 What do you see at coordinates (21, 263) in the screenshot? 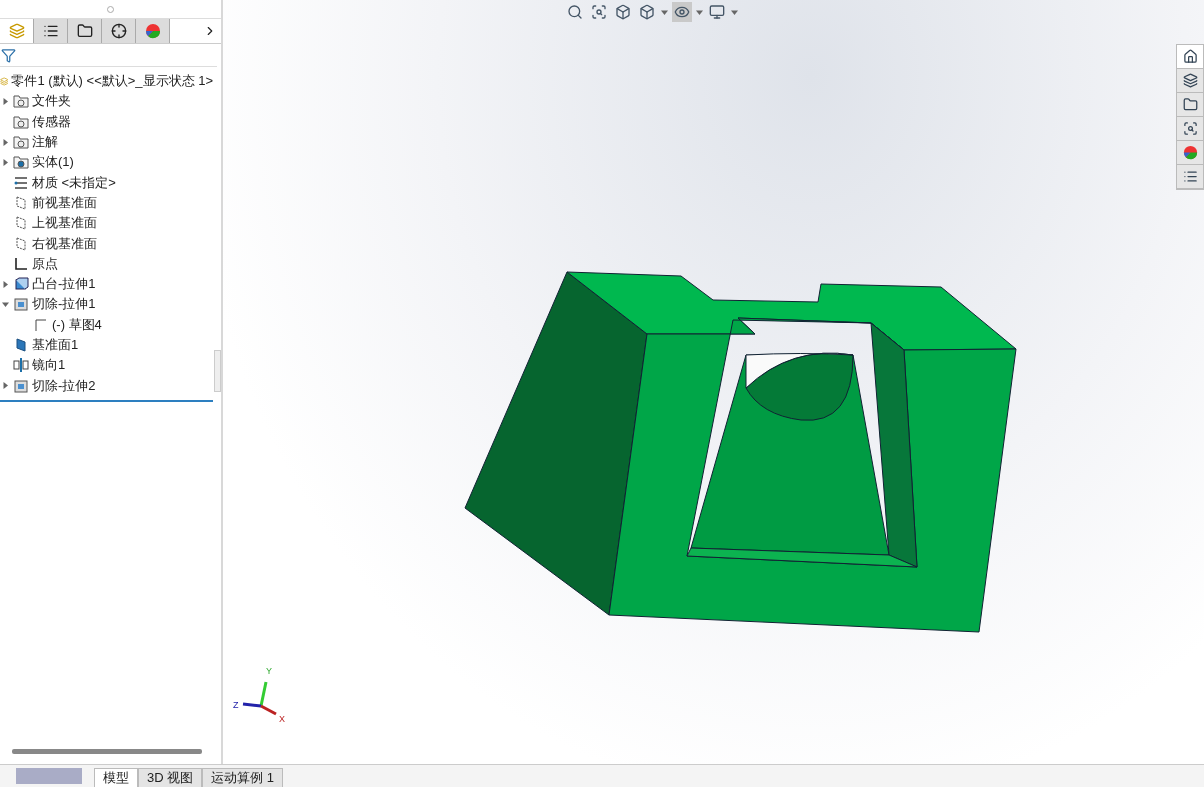
I see `origin-icon` at bounding box center [21, 263].